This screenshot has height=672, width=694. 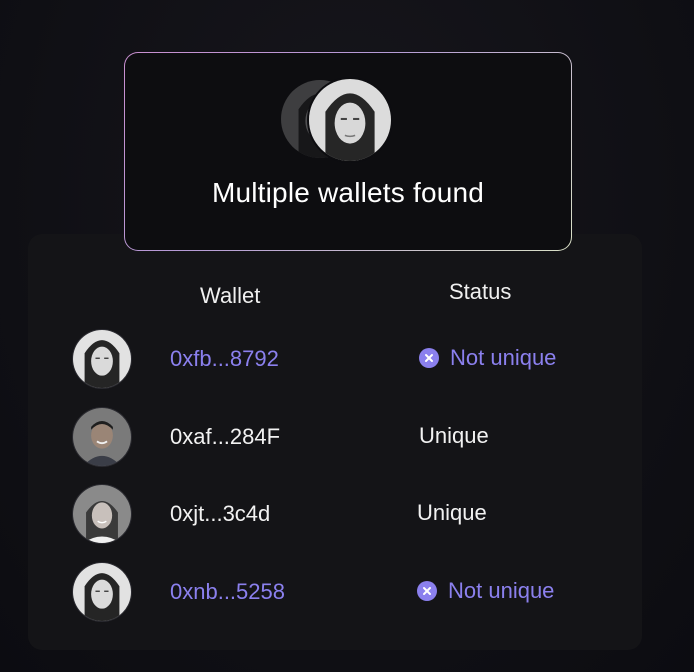 I want to click on wallet-address-link: 0xnb...5258, so click(x=227, y=592).